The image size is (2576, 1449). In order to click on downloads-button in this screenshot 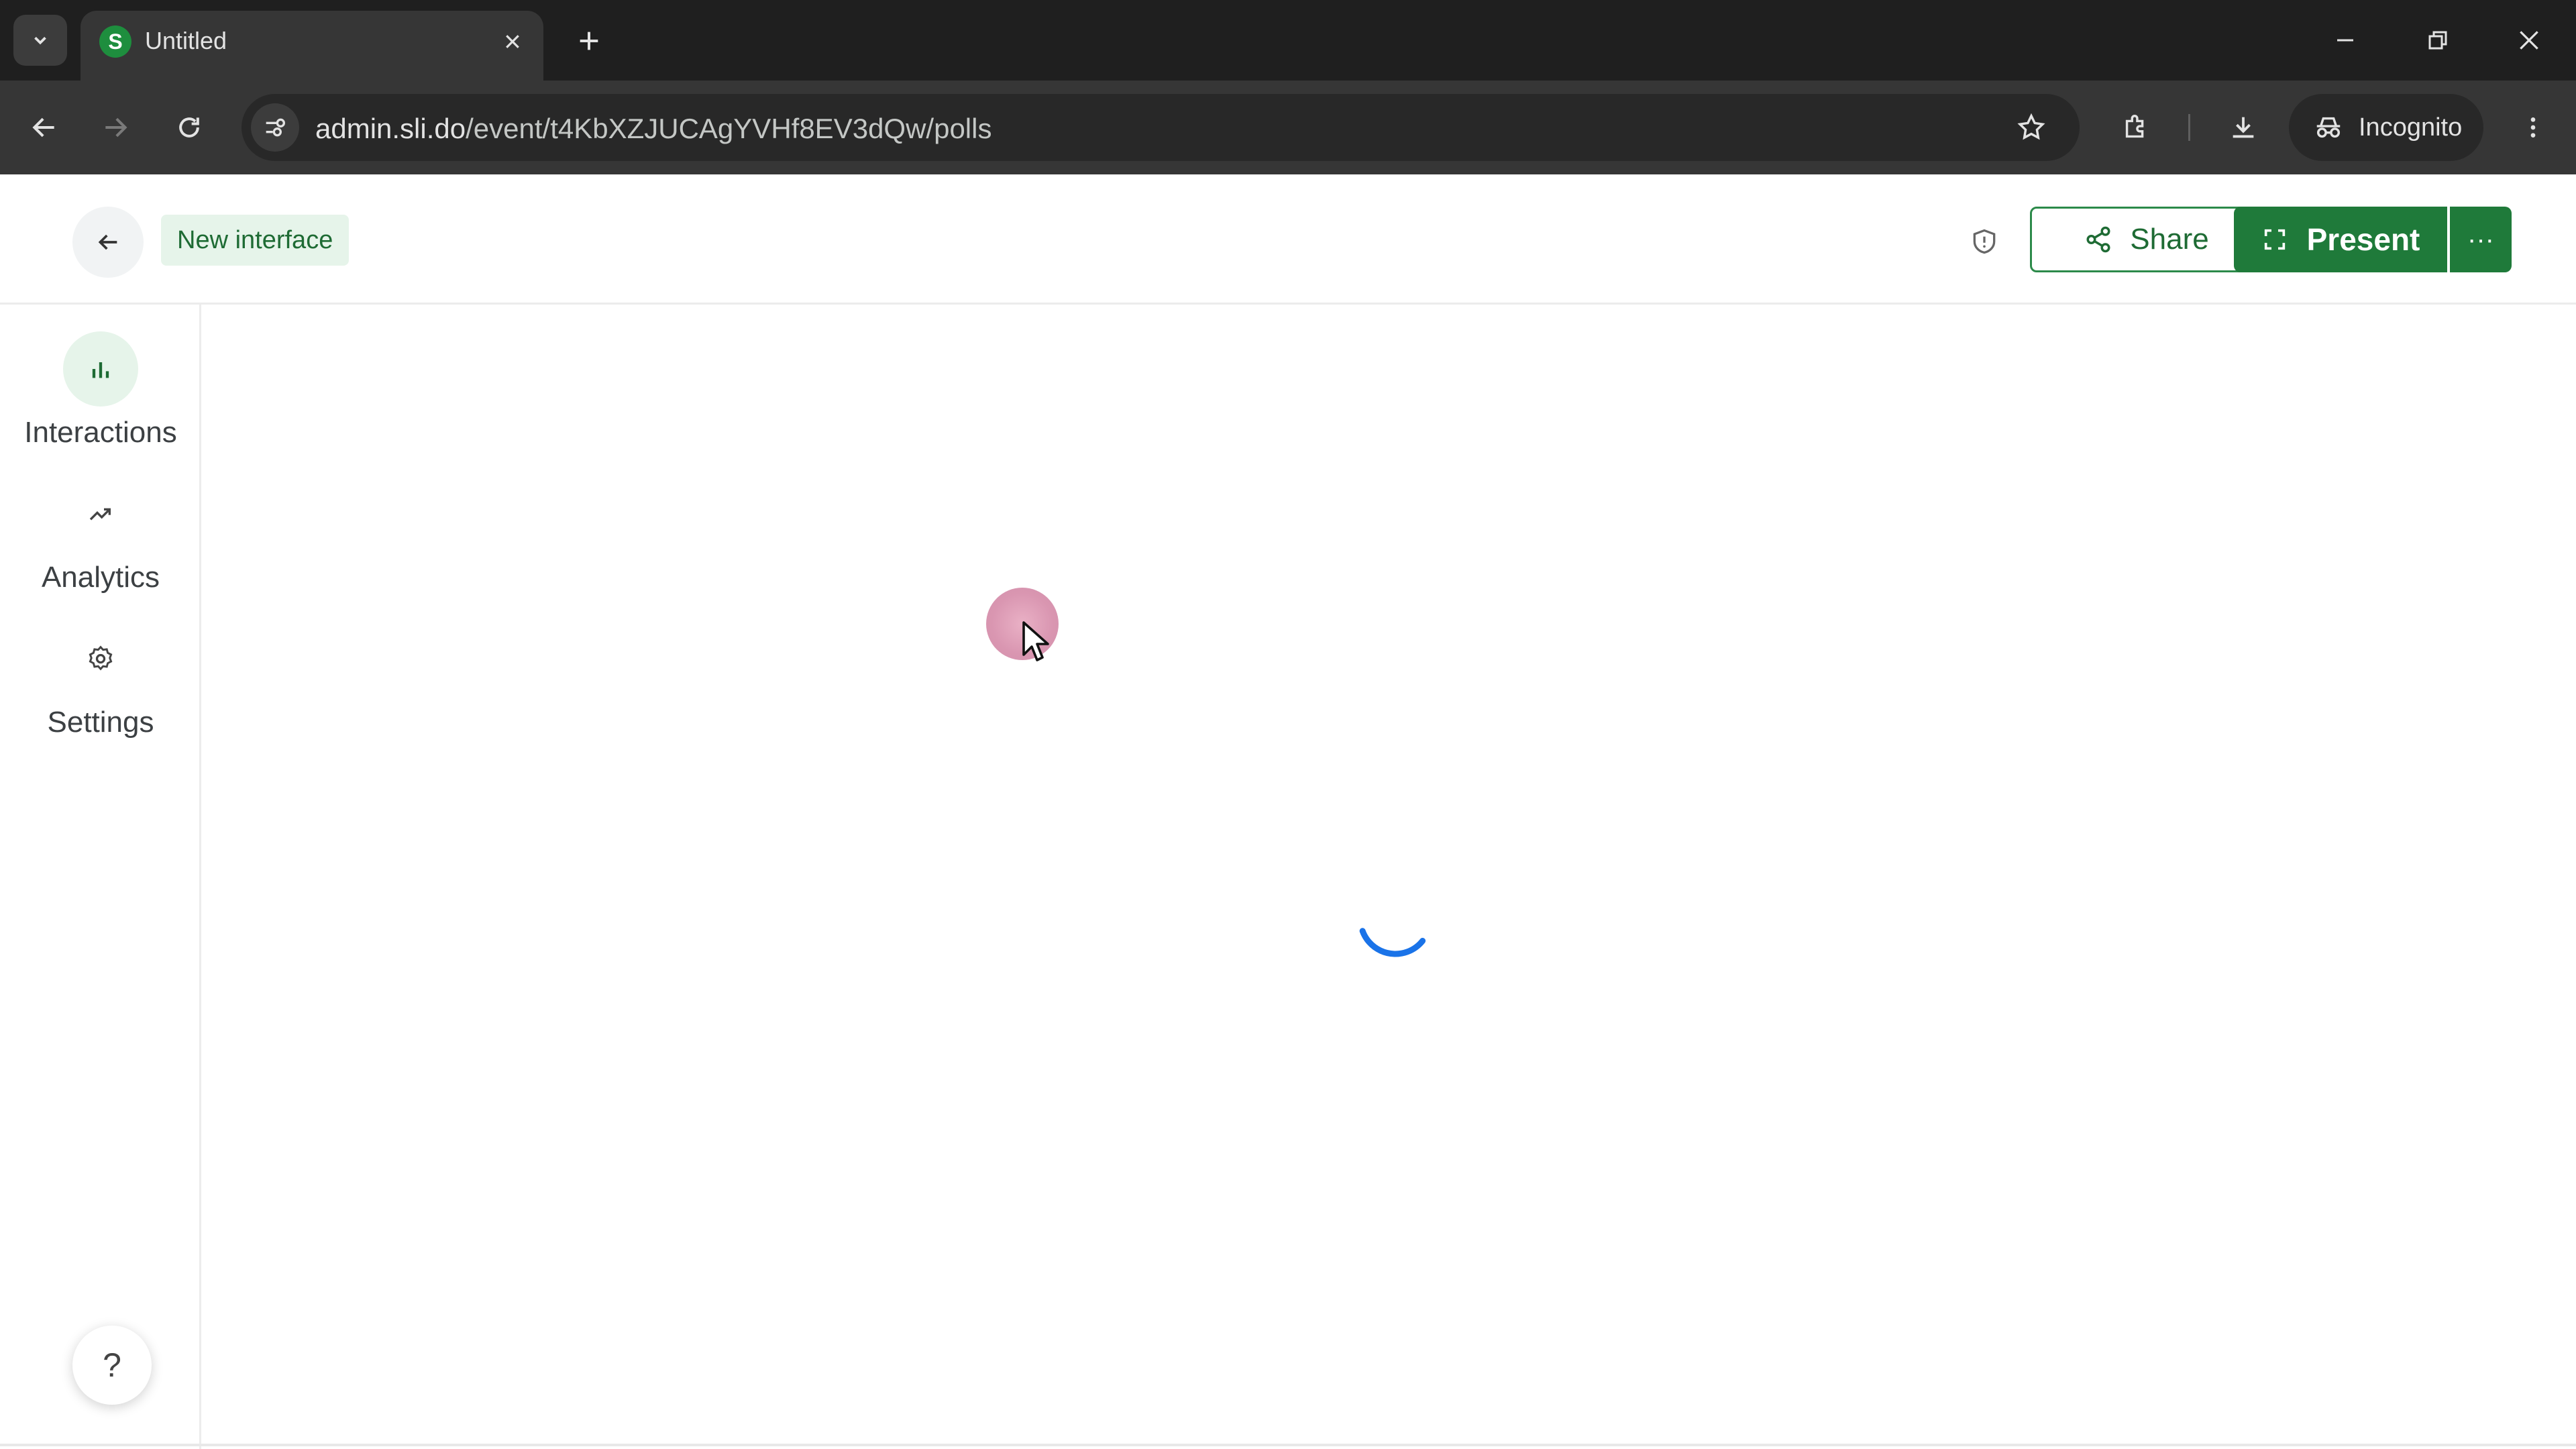, I will do `click(2243, 127)`.